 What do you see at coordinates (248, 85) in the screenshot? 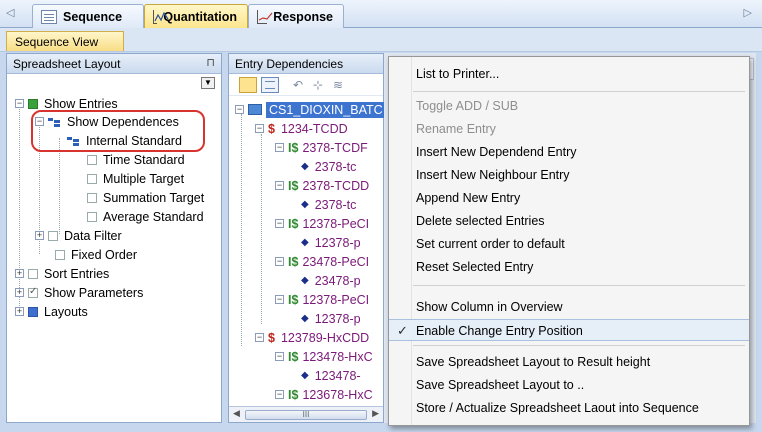
I see `tree-view-icon` at bounding box center [248, 85].